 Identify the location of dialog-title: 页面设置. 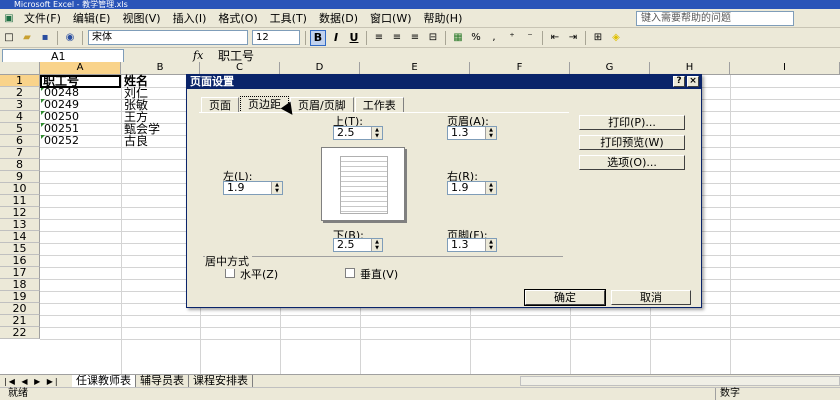
(212, 81).